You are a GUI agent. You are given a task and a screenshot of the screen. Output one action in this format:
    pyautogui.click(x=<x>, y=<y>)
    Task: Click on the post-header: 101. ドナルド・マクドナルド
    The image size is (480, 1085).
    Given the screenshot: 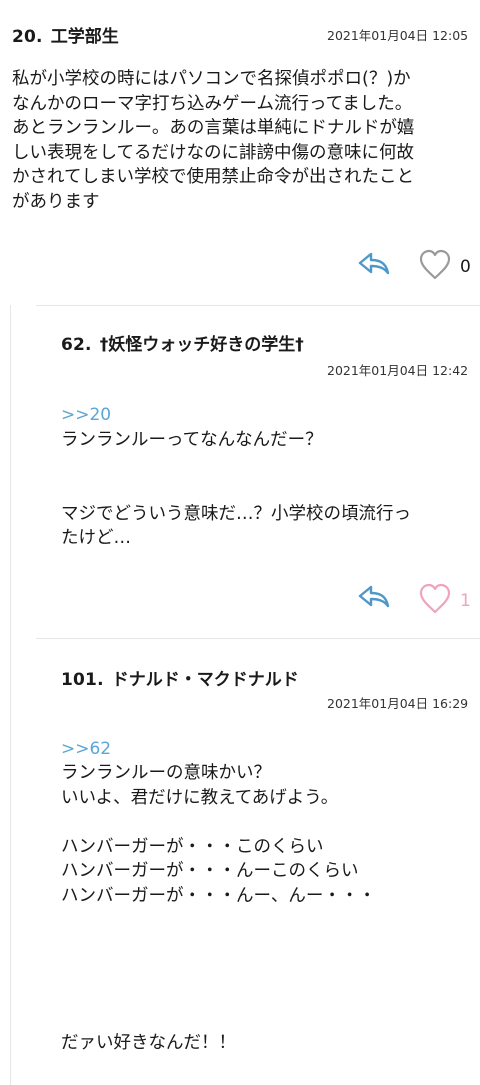 What is the action you would take?
    pyautogui.click(x=180, y=677)
    